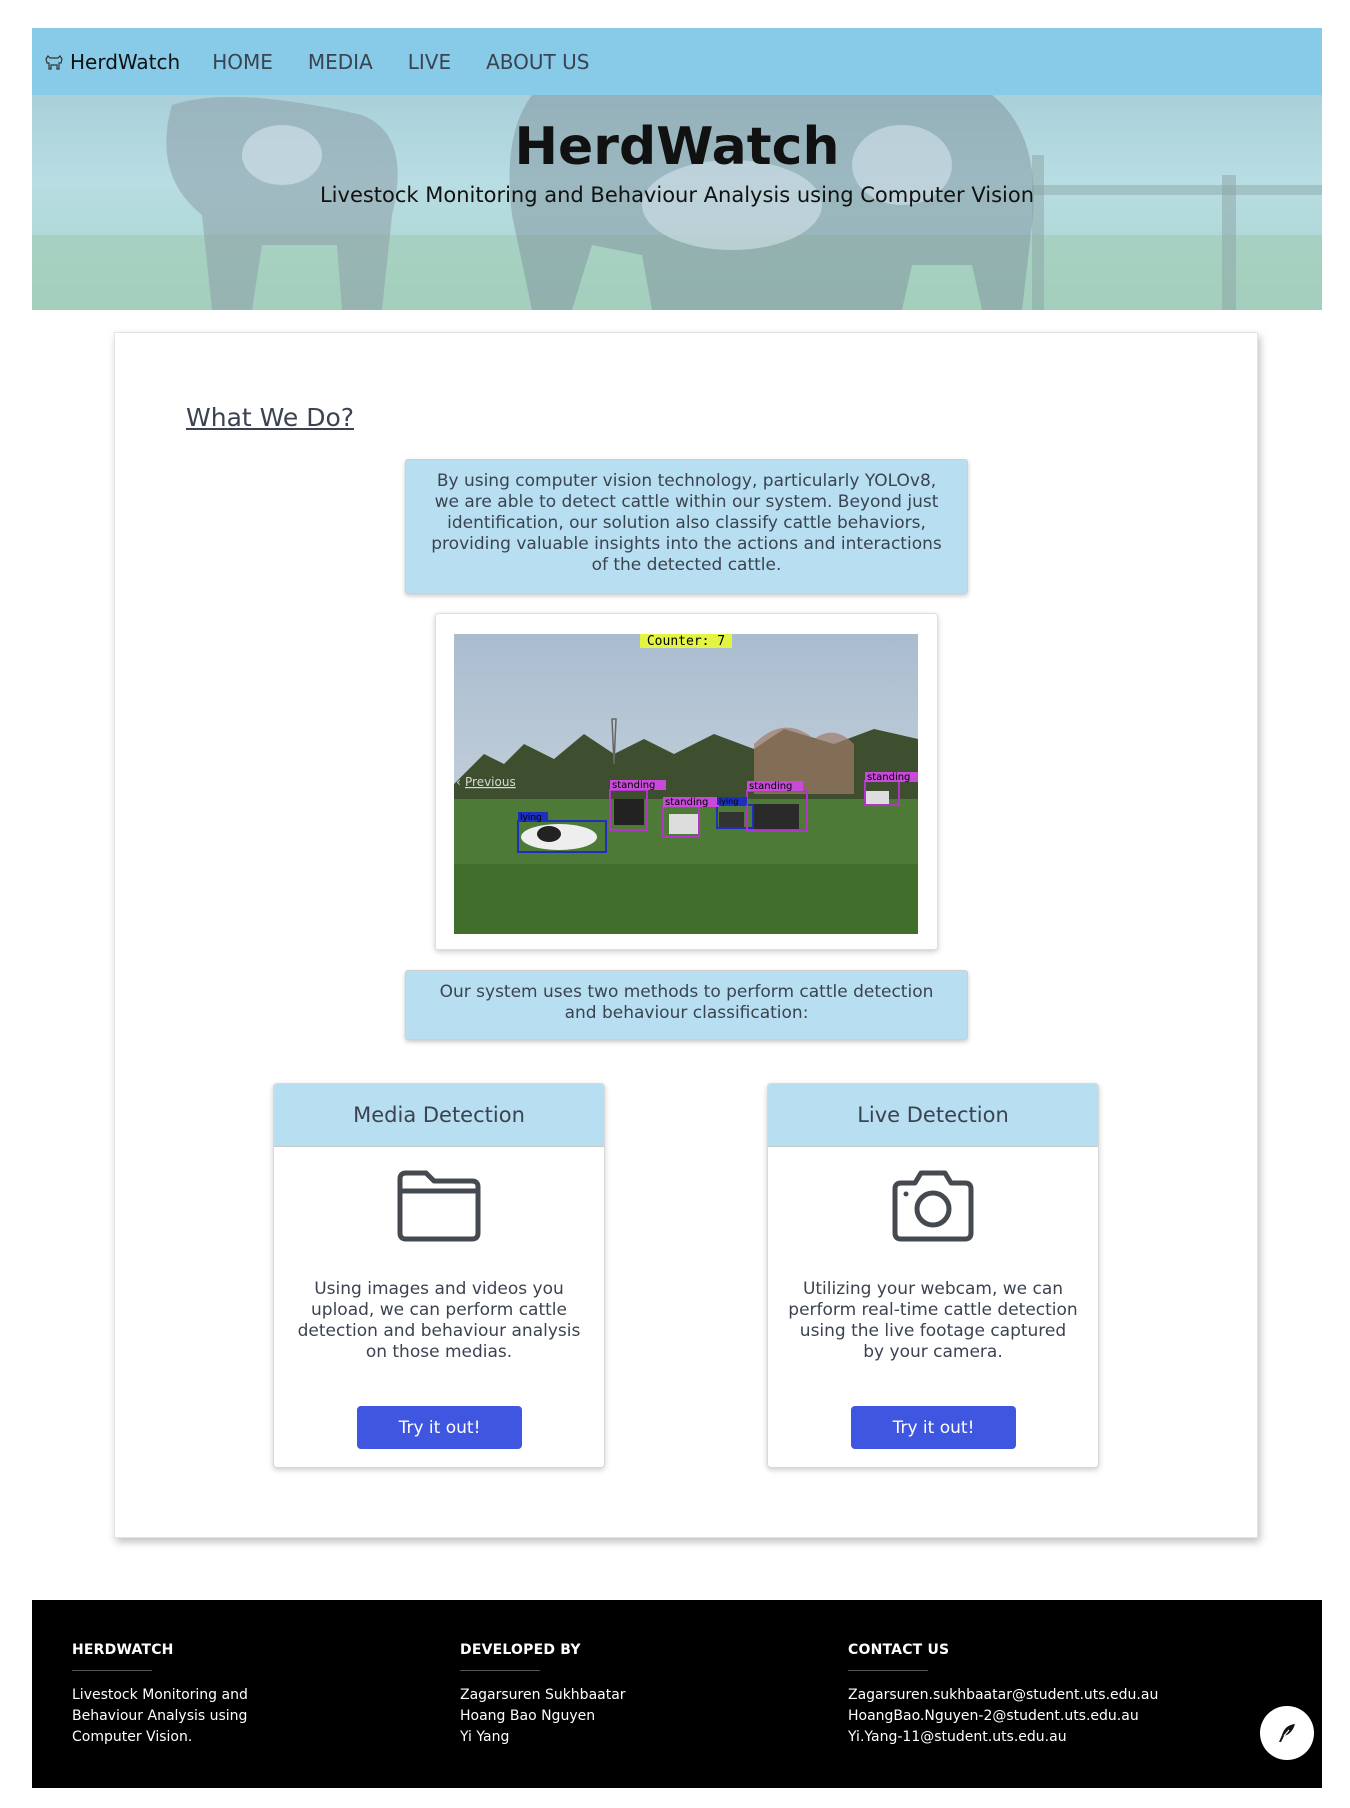 The height and width of the screenshot is (1808, 1350). Describe the element at coordinates (439, 1115) in the screenshot. I see `media-card-title: Media Detection` at that location.